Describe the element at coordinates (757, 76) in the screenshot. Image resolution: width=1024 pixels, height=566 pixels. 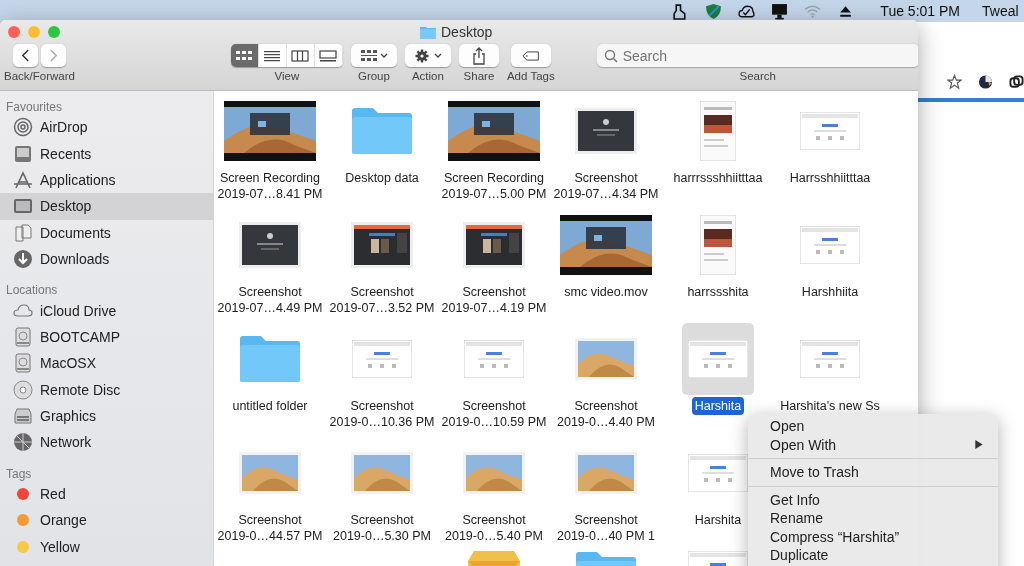
I see `toolbar-label: Search` at that location.